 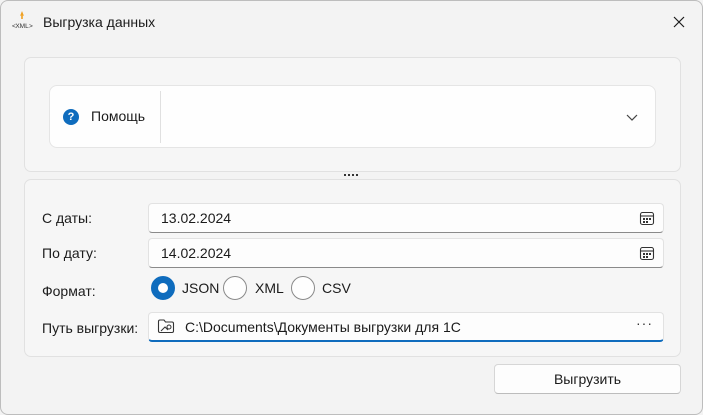 What do you see at coordinates (163, 288) in the screenshot?
I see `format-radio-json` at bounding box center [163, 288].